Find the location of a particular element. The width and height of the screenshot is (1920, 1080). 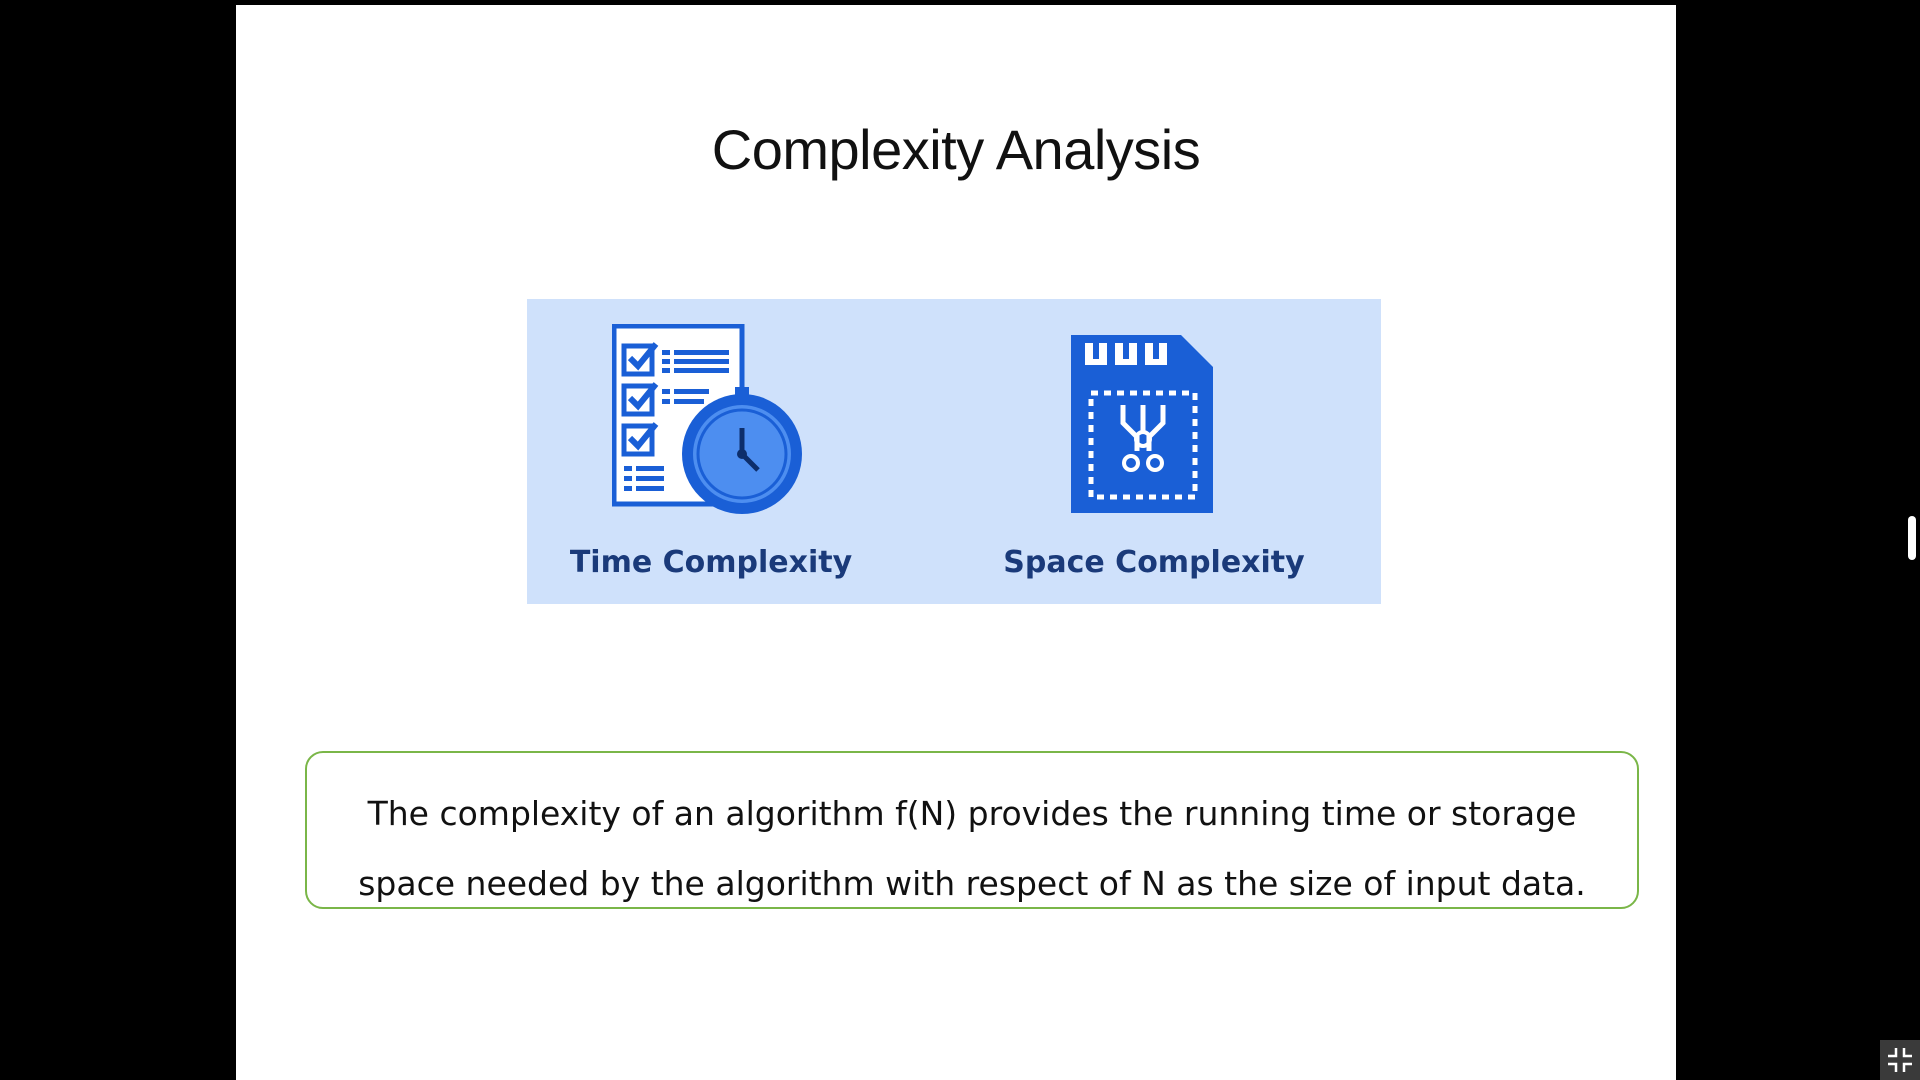

memory-card-icon is located at coordinates (1142, 424).